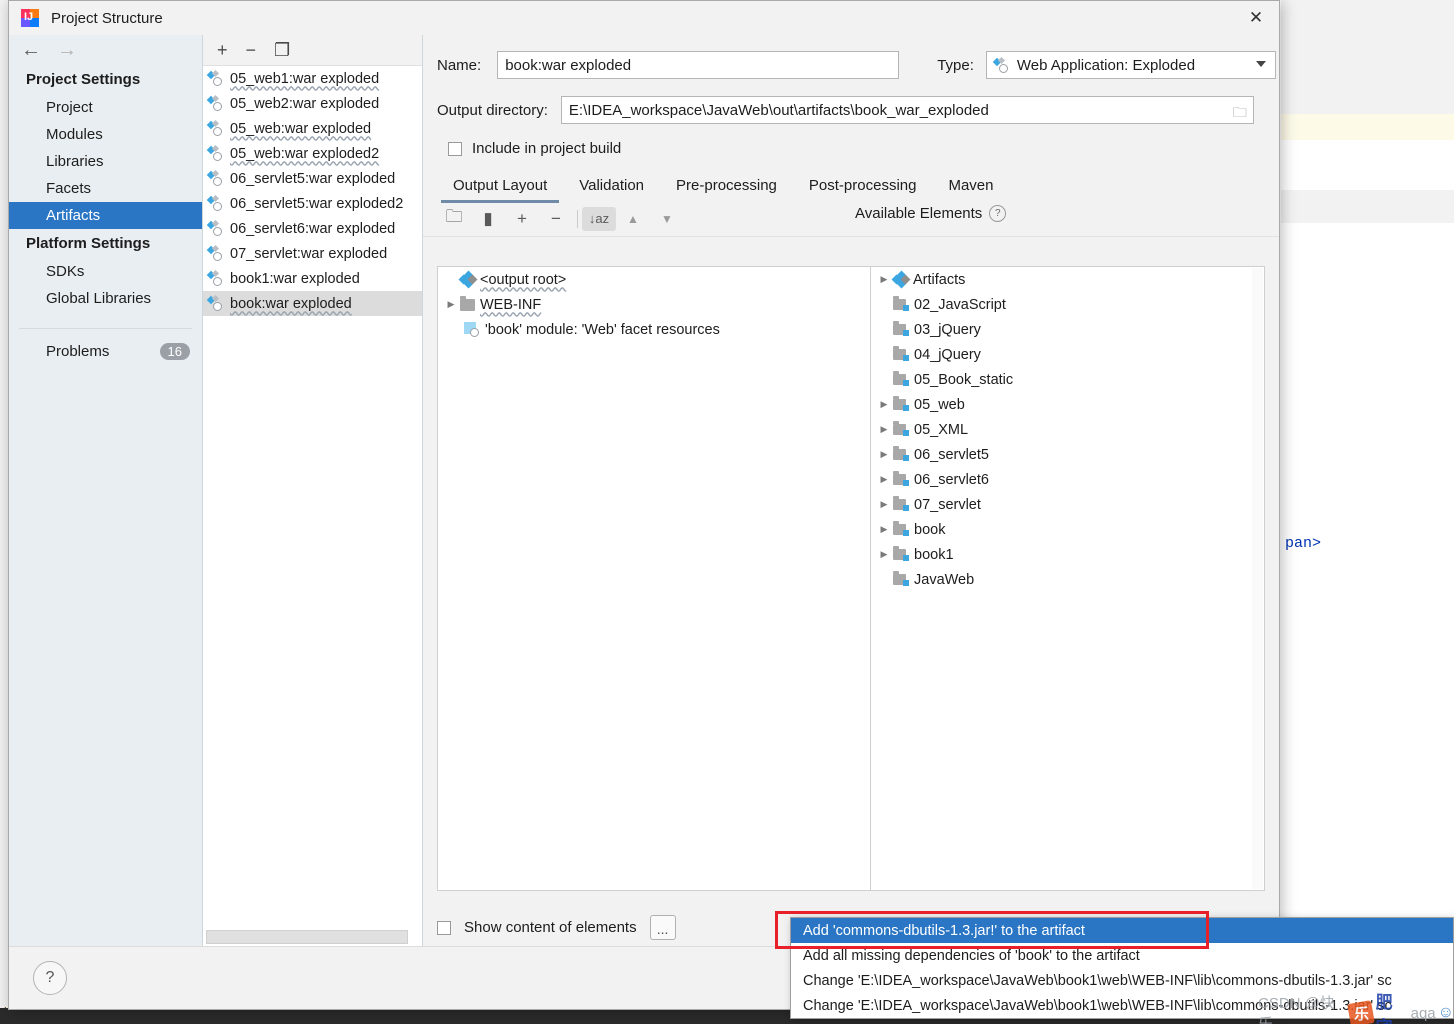  Describe the element at coordinates (105, 188) in the screenshot. I see `sidebar-item-facets: Facets` at that location.